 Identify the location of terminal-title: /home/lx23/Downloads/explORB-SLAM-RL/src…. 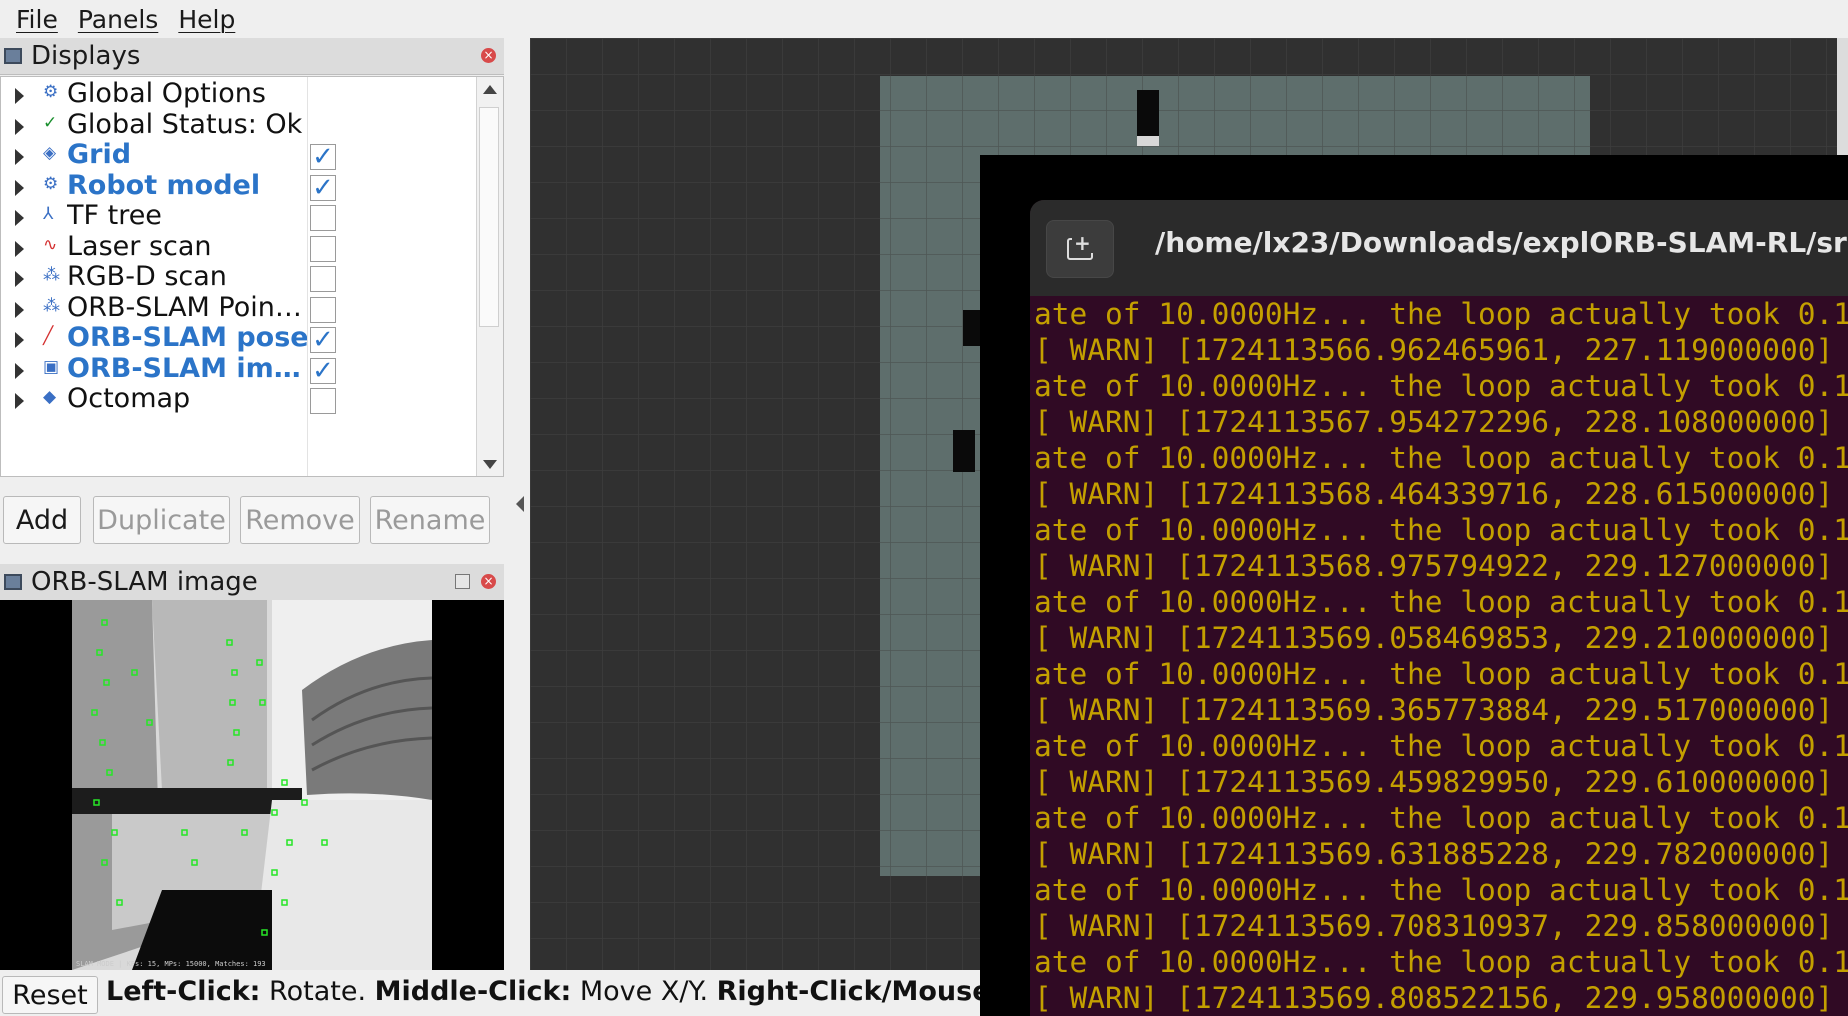
(1501, 242).